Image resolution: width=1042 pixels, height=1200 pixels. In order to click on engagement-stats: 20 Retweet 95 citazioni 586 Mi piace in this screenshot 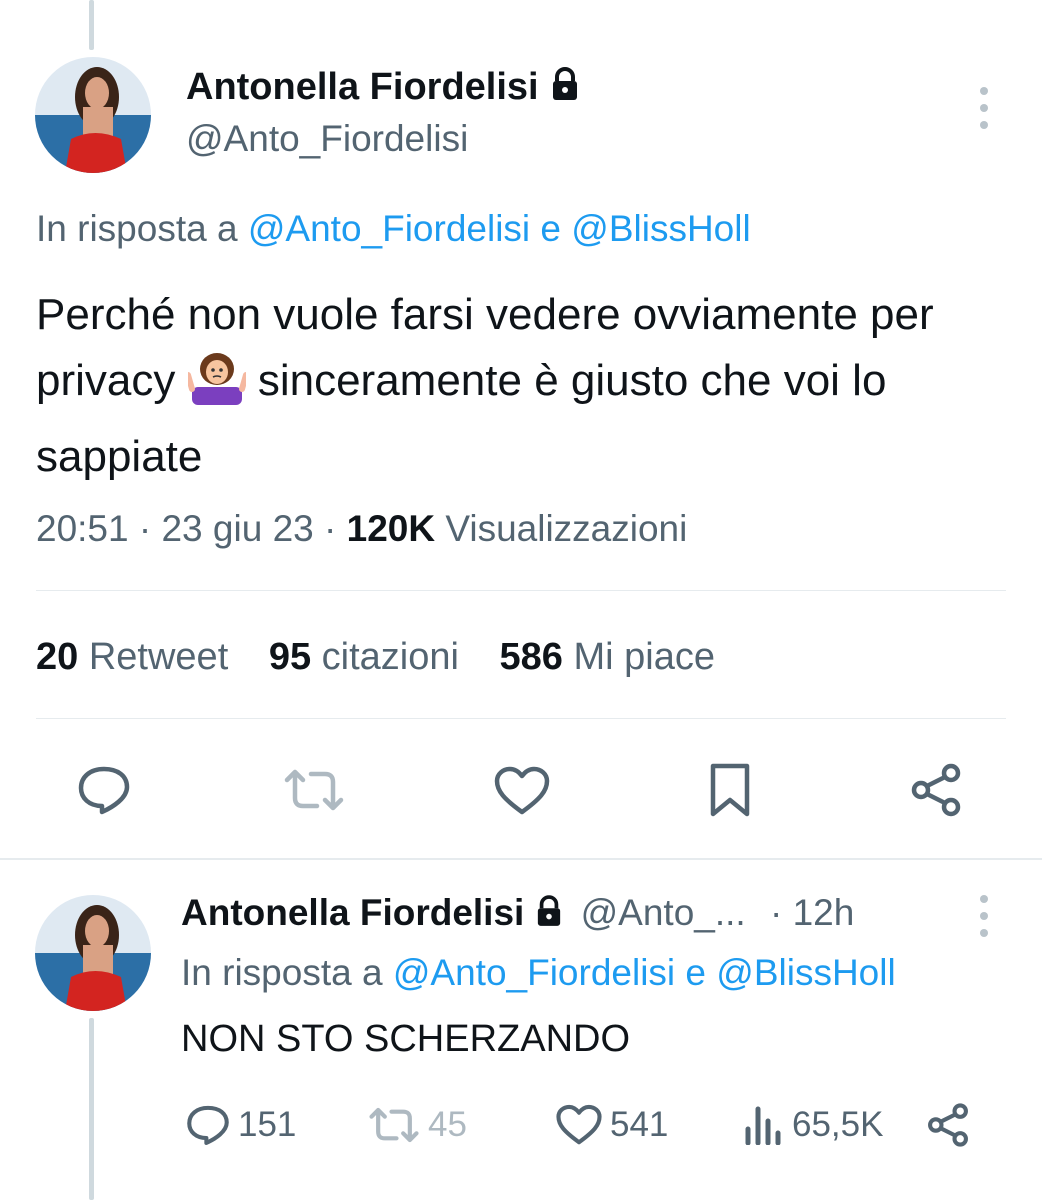, I will do `click(375, 657)`.